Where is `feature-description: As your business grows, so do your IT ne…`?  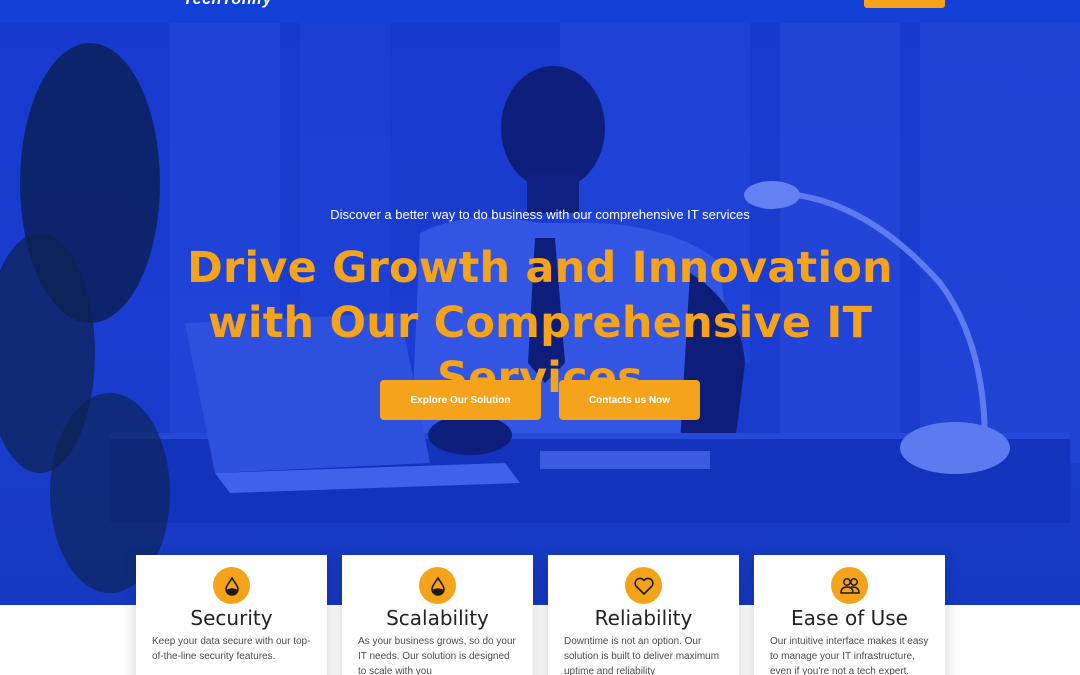 feature-description: As your business grows, so do your IT ne… is located at coordinates (437, 655).